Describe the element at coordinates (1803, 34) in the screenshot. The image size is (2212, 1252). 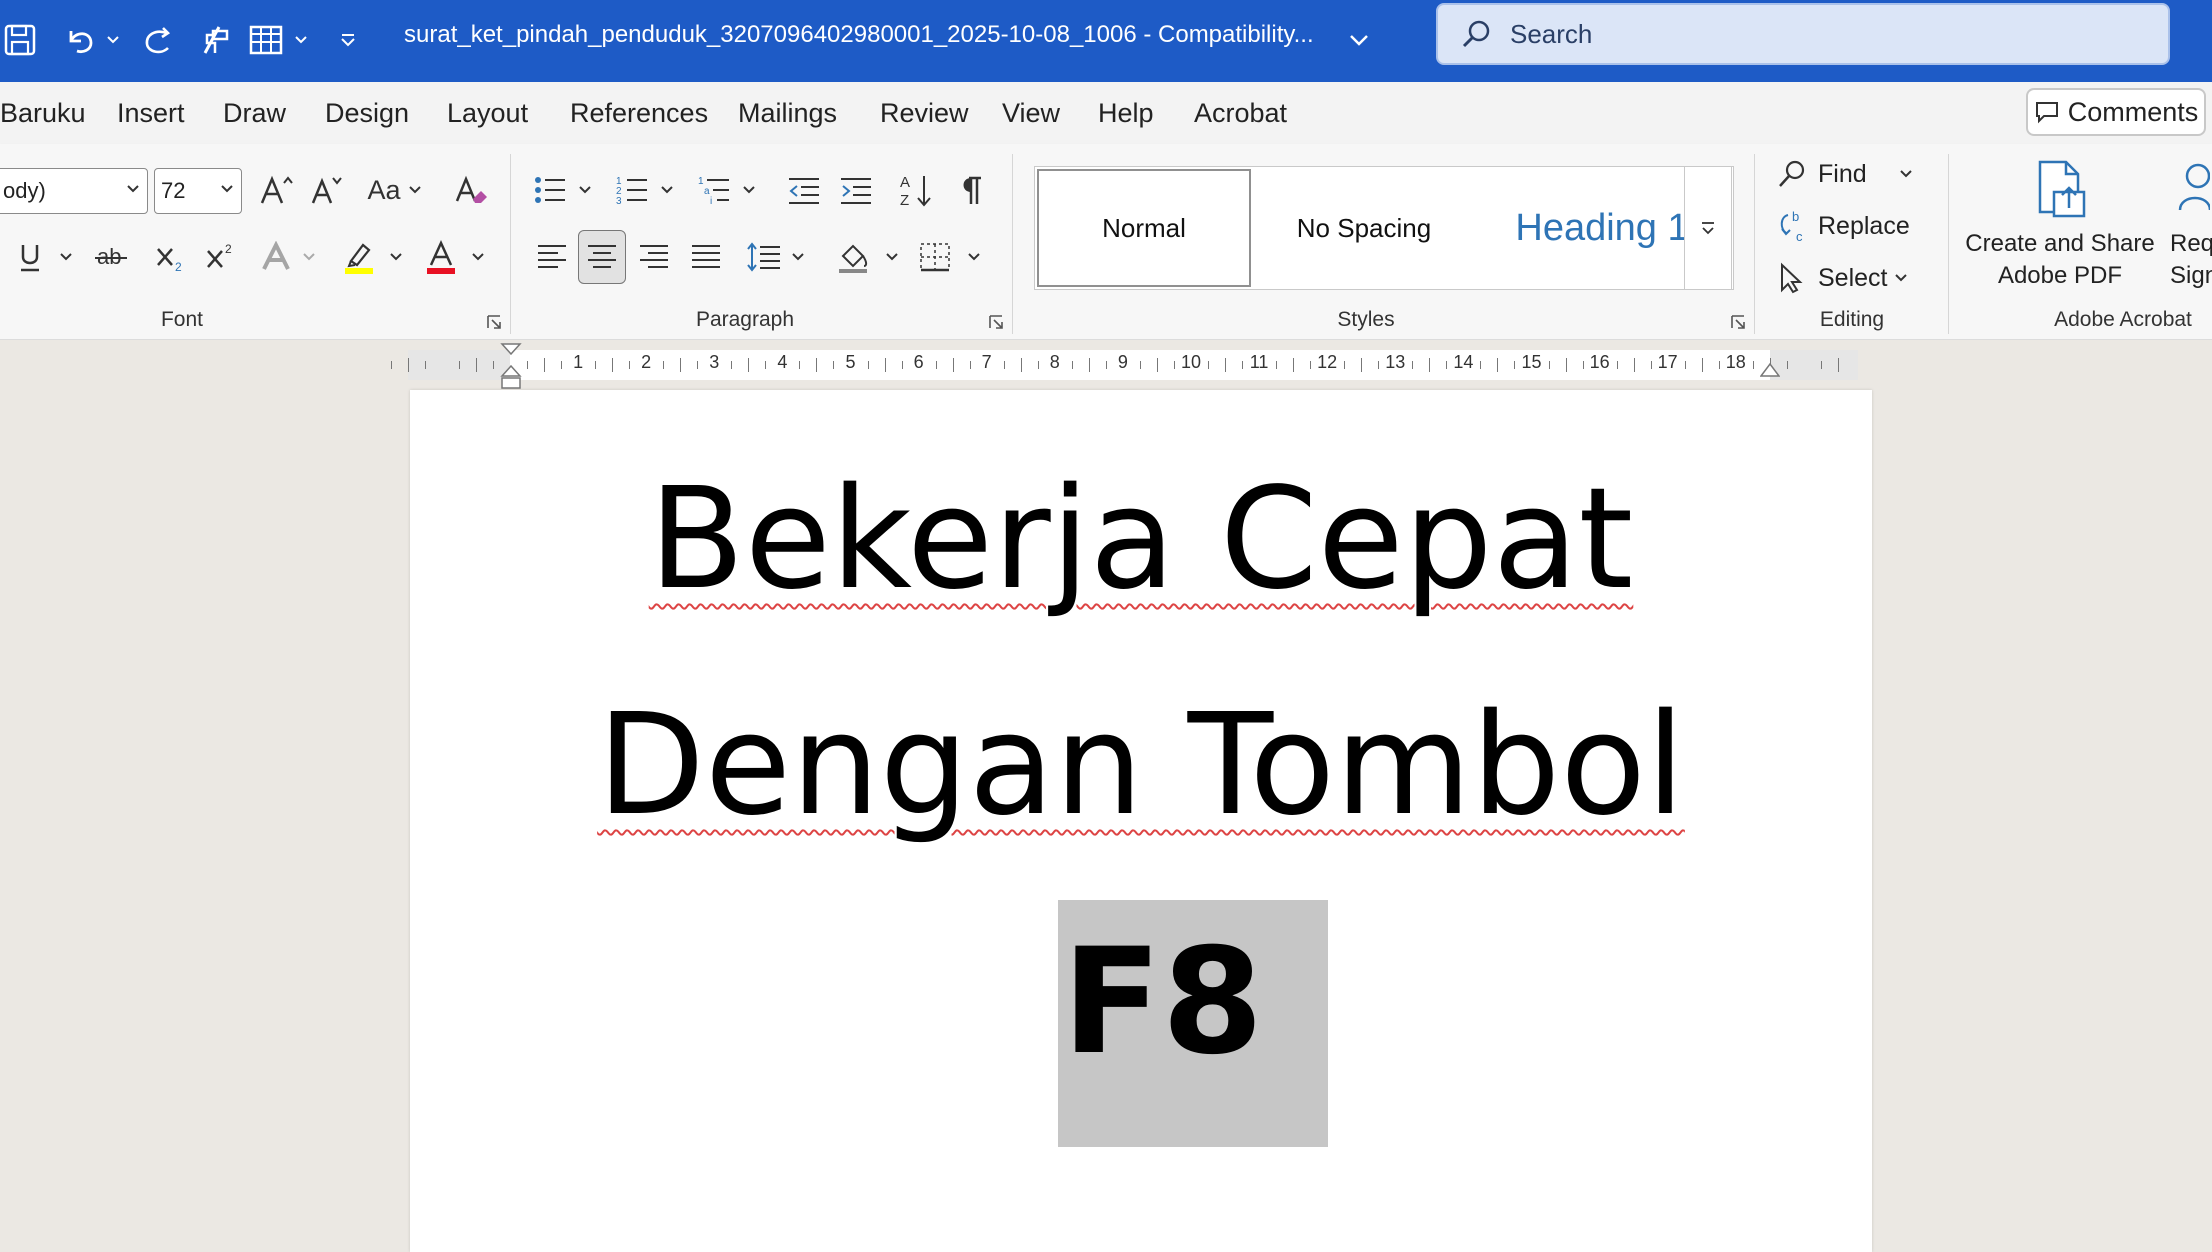
I see `search-input: Search` at that location.